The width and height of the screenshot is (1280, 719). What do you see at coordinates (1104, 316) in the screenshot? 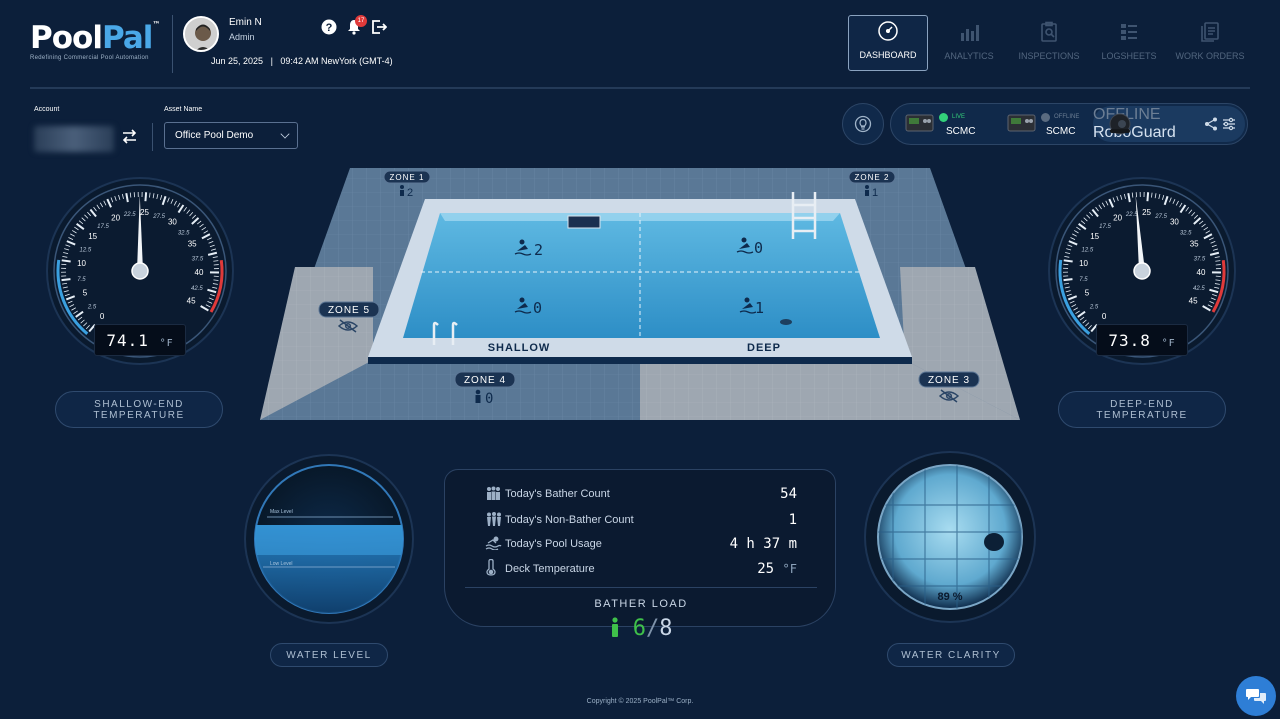
I see `gauge-scale-label: 0` at bounding box center [1104, 316].